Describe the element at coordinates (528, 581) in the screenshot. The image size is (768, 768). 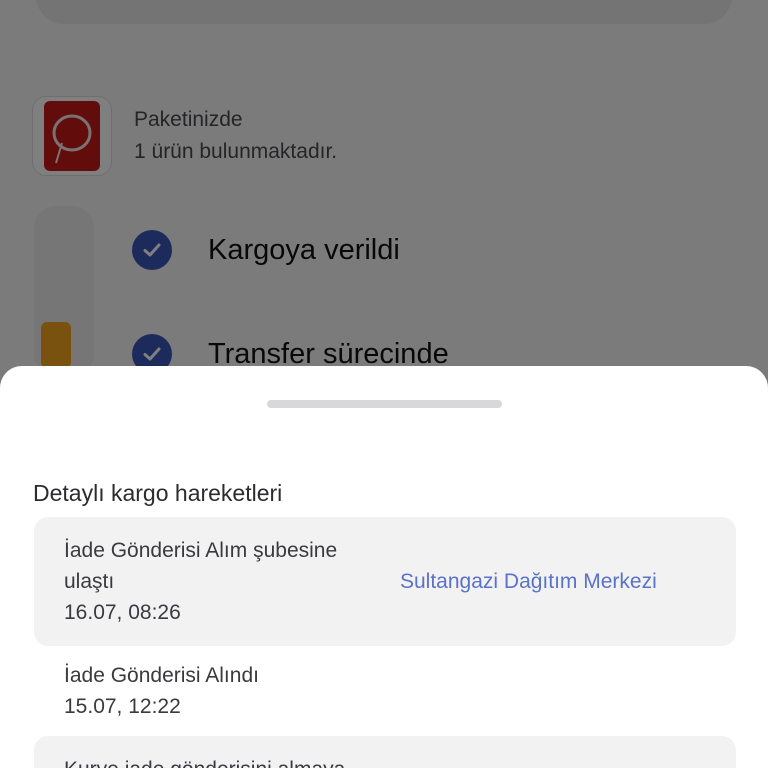
I see `movement-location: Sultangazi Dağıtım Merkezi` at that location.